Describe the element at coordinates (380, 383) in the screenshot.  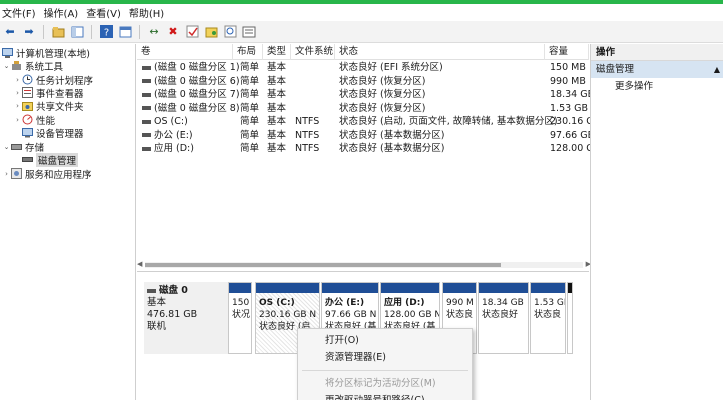
I see `ctx-mark-active: 将分区标记为活动分区(M)` at that location.